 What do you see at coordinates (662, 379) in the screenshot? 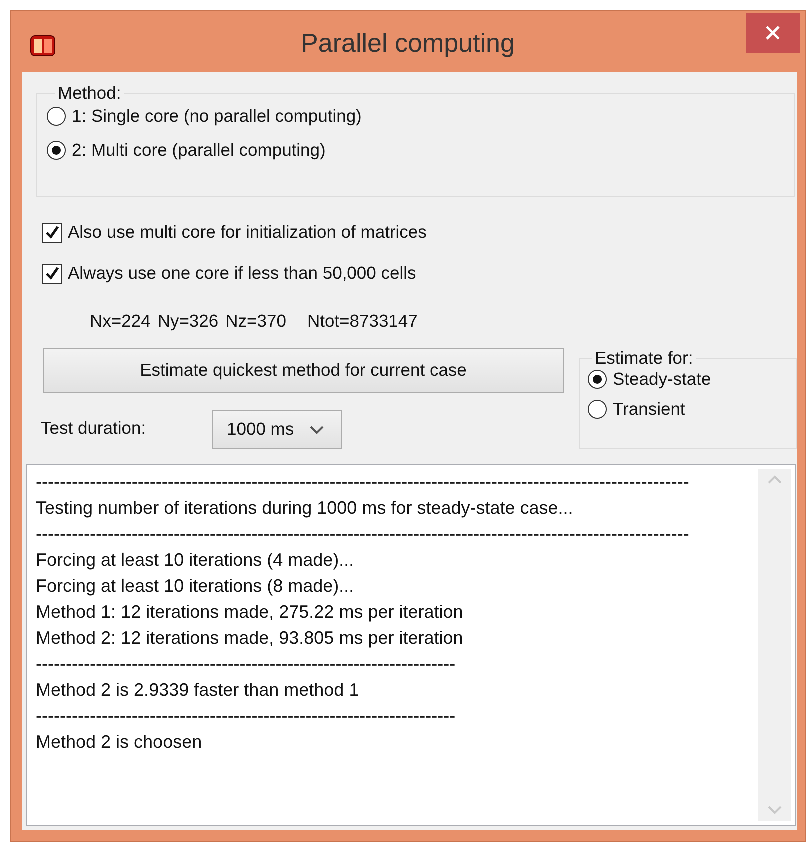
I see `radio-label: Steady-state` at bounding box center [662, 379].